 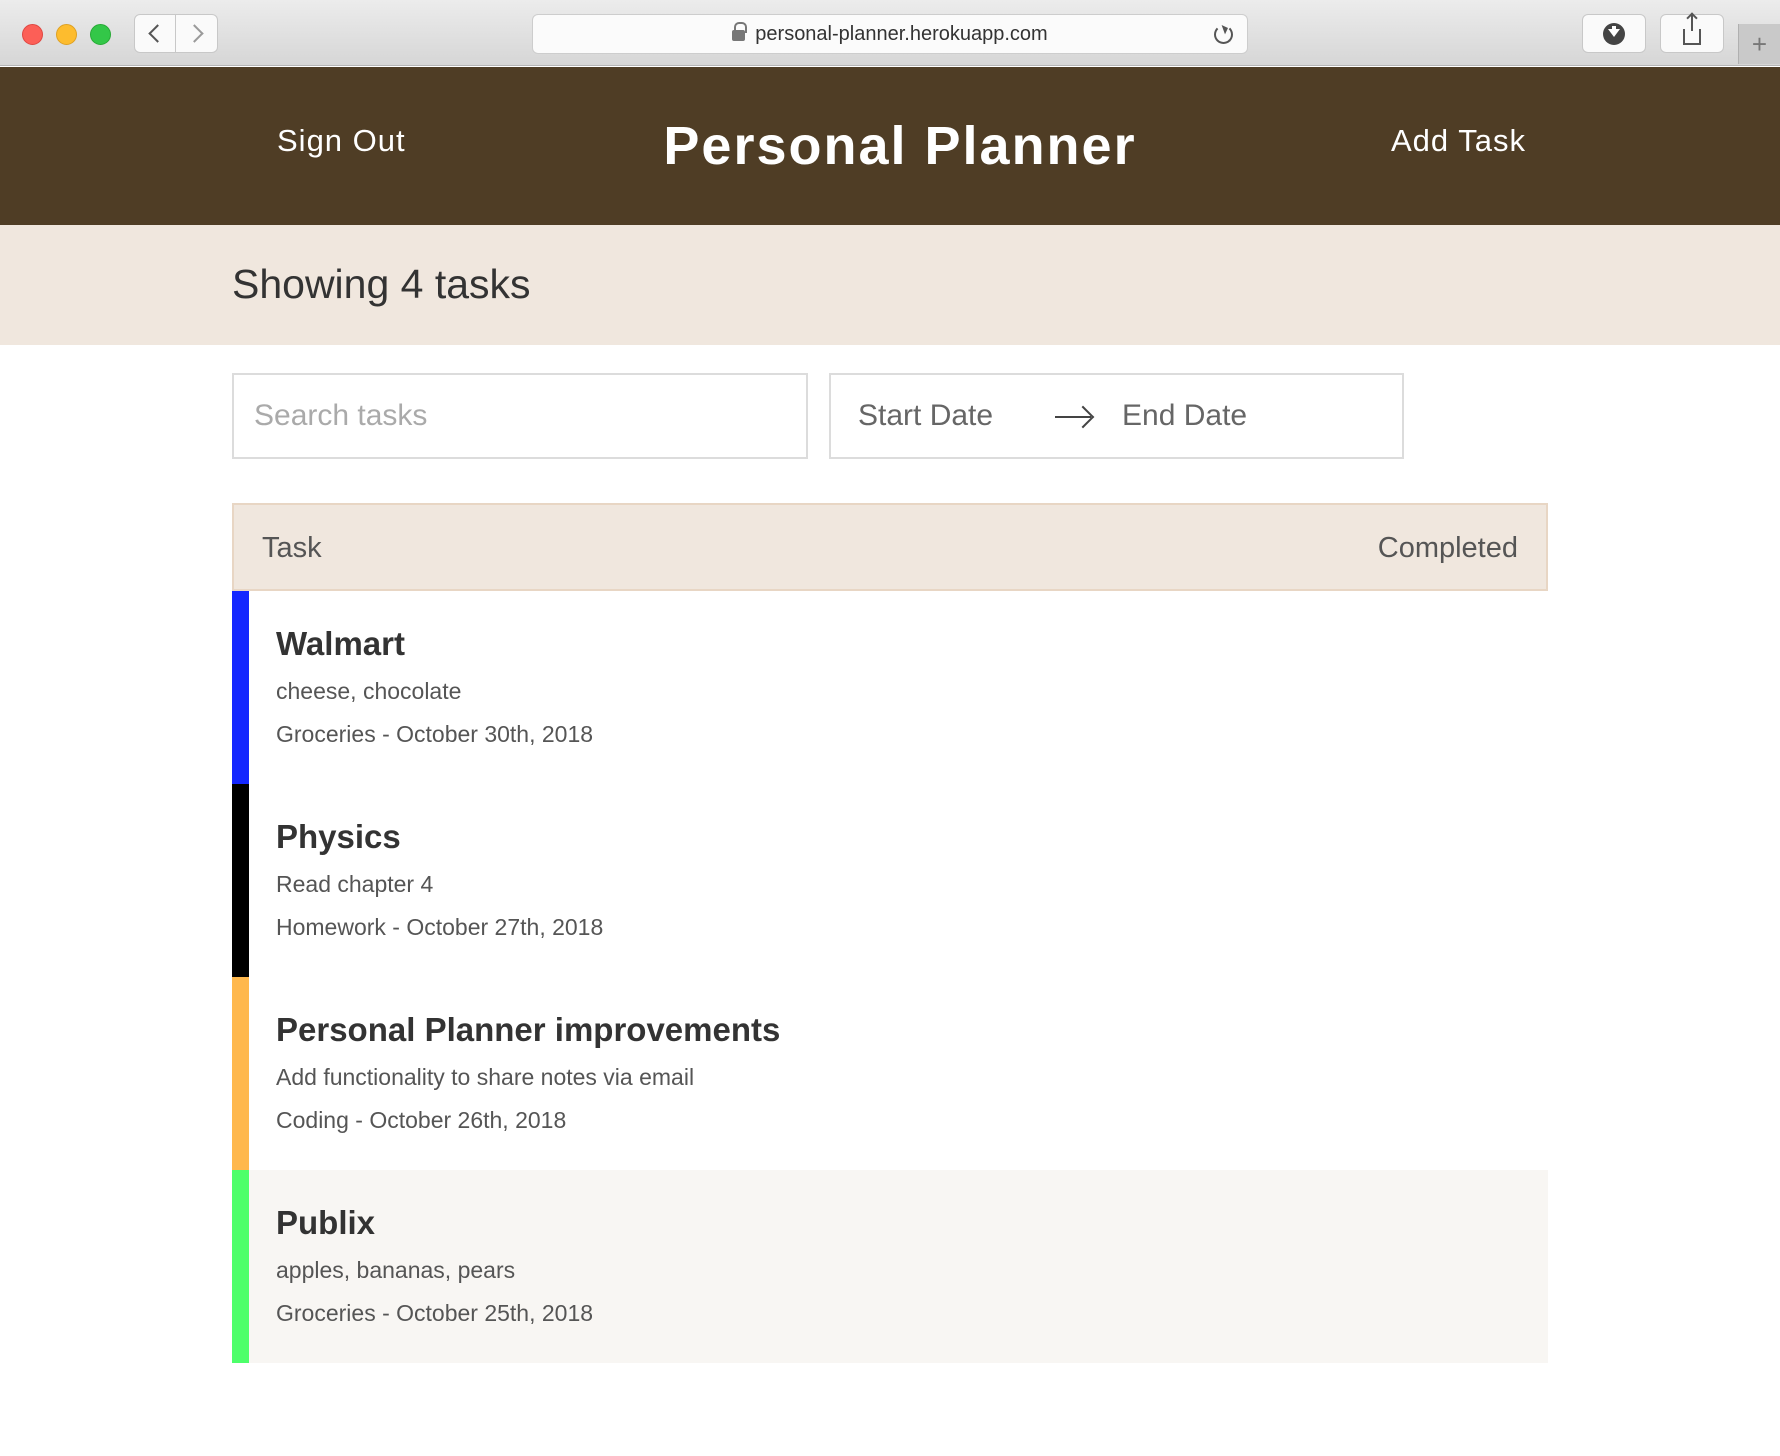 I want to click on browser-toolbar: personal-planner.herokuapp.com +, so click(x=890, y=33).